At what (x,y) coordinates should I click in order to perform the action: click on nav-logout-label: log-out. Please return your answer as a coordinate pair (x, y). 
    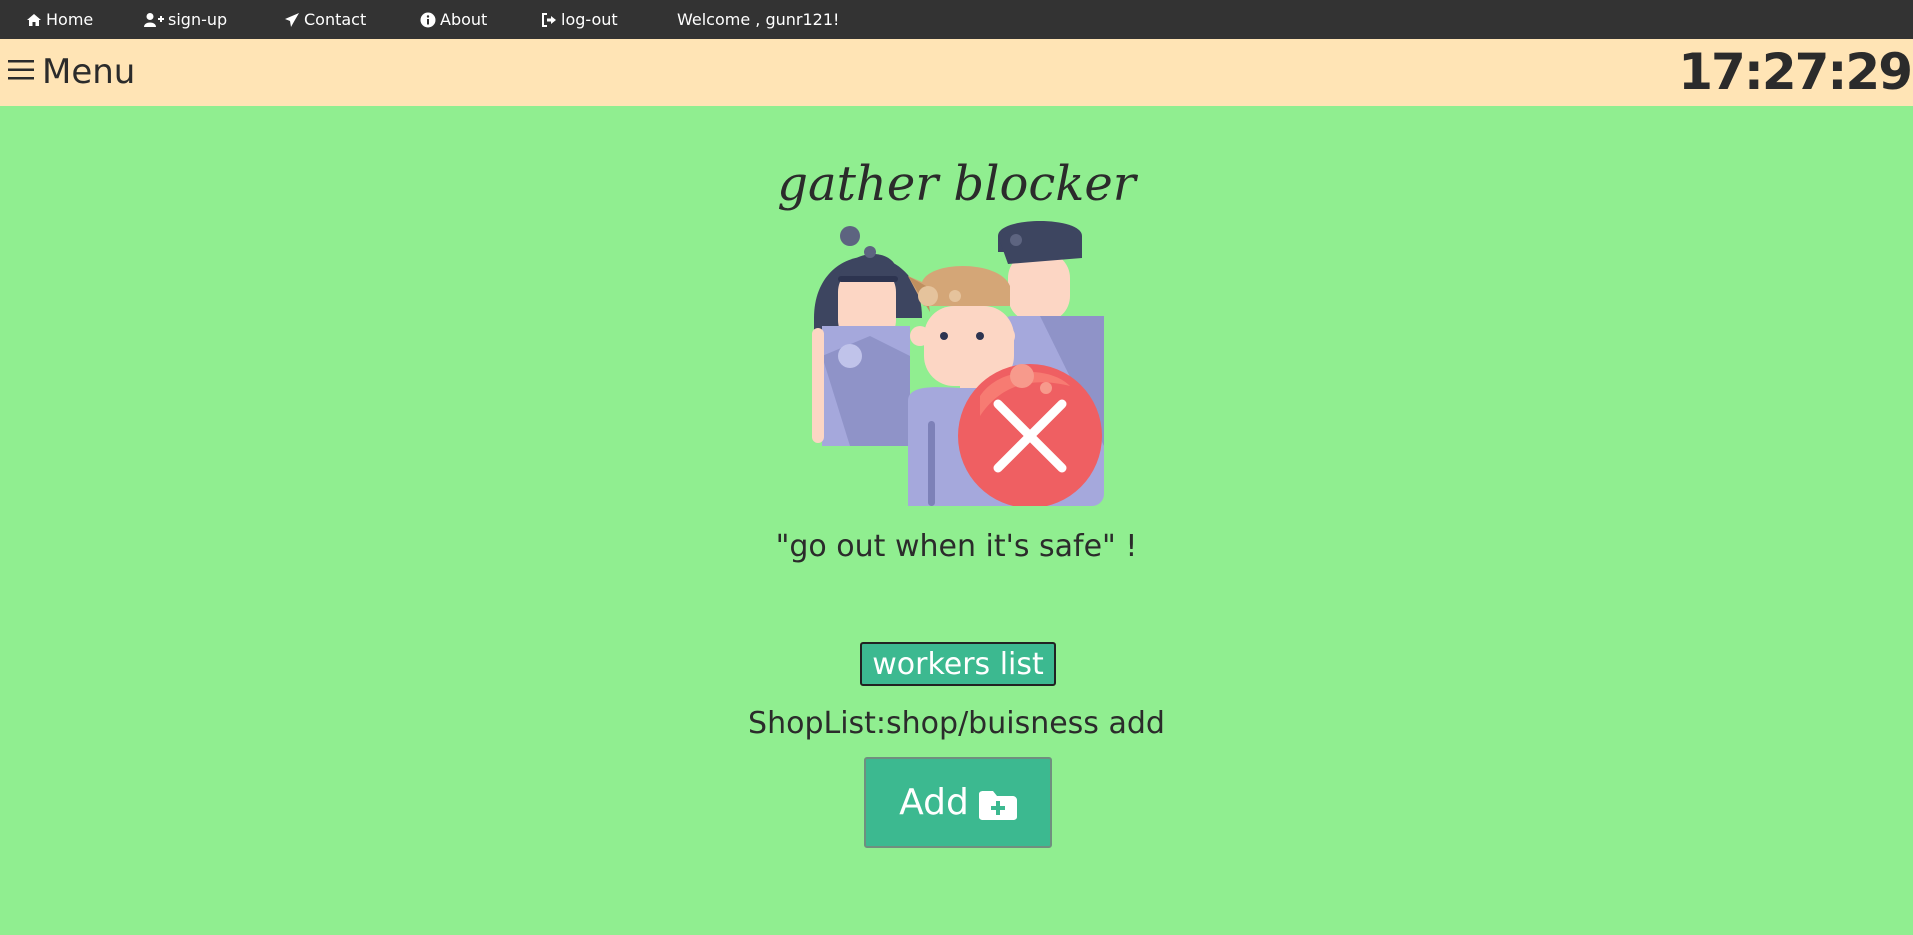
    Looking at the image, I should click on (589, 19).